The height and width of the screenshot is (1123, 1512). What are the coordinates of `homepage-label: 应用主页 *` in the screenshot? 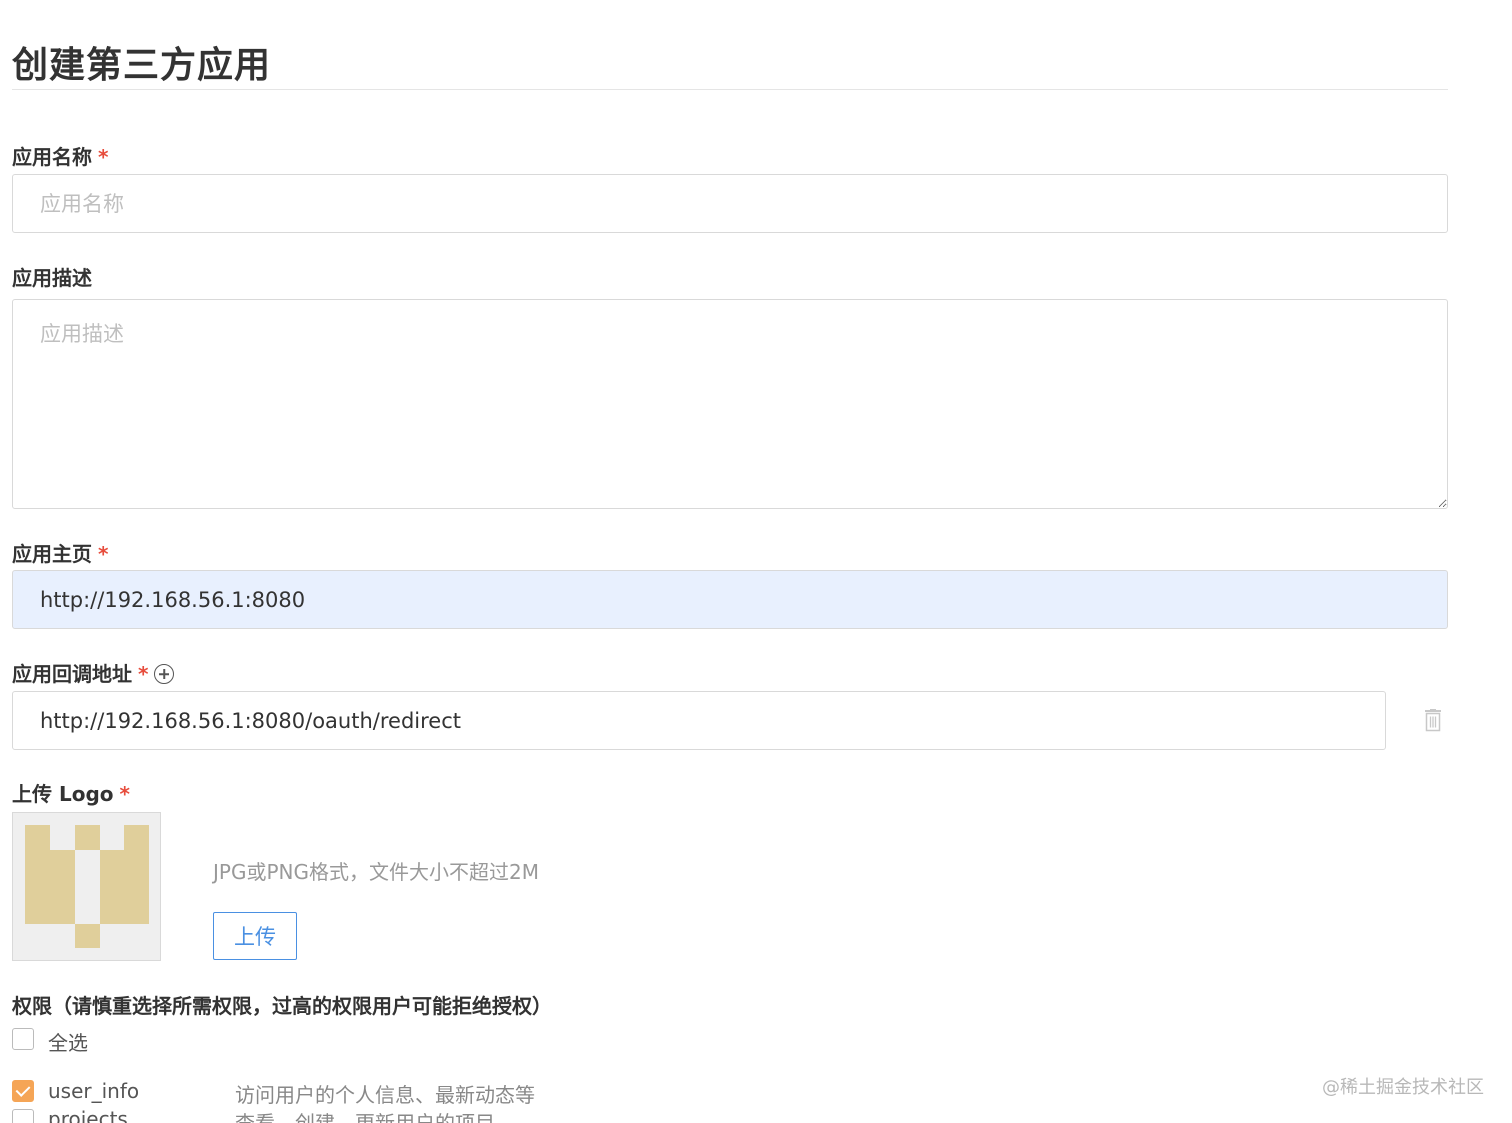 It's located at (60, 552).